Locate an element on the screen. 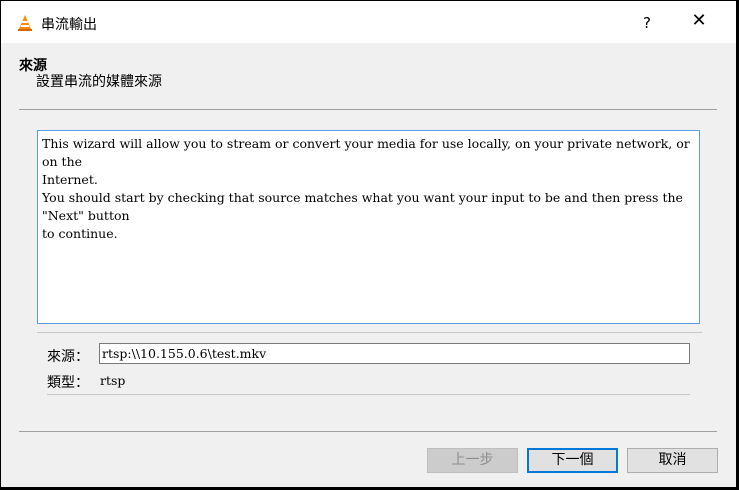  vlc-cone-icon is located at coordinates (25, 23).